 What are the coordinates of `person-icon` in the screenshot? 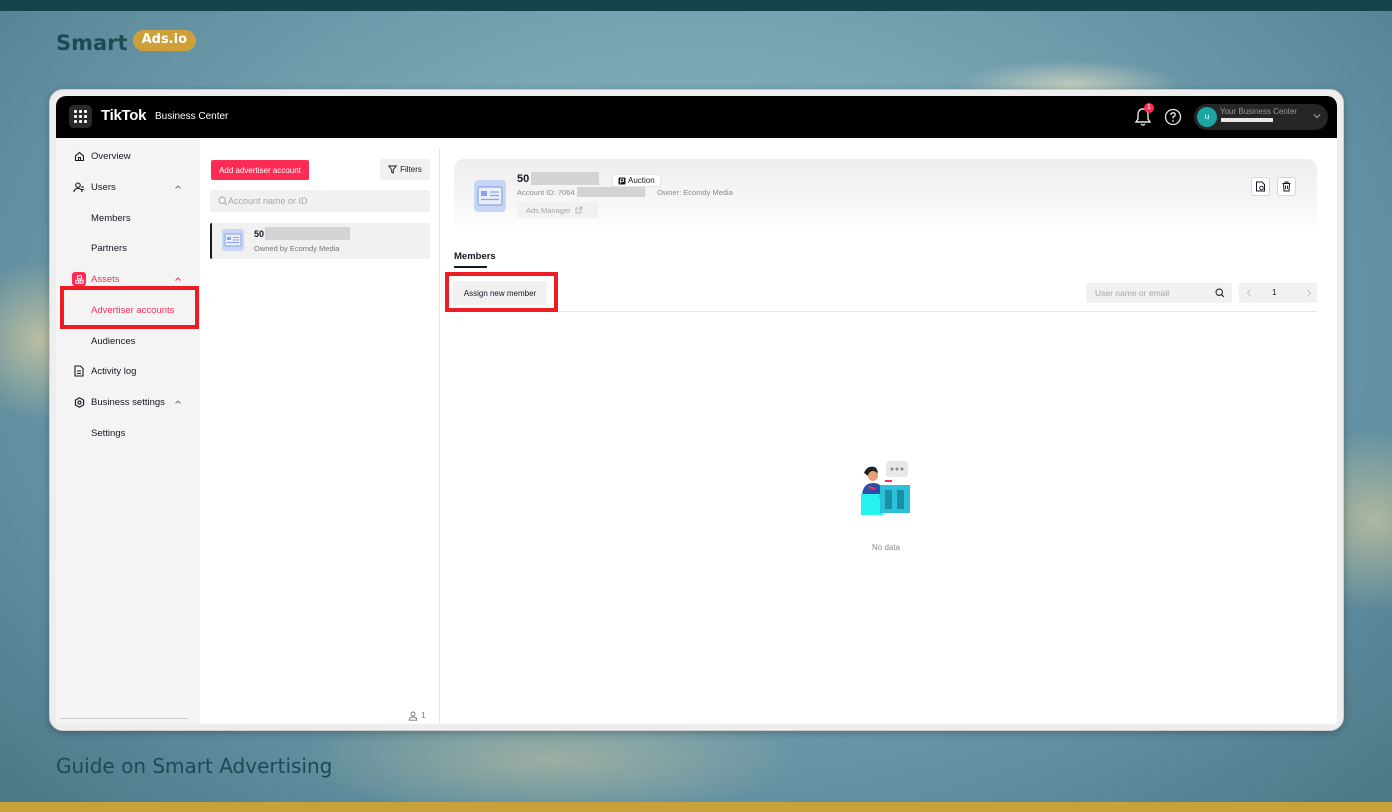 It's located at (413, 716).